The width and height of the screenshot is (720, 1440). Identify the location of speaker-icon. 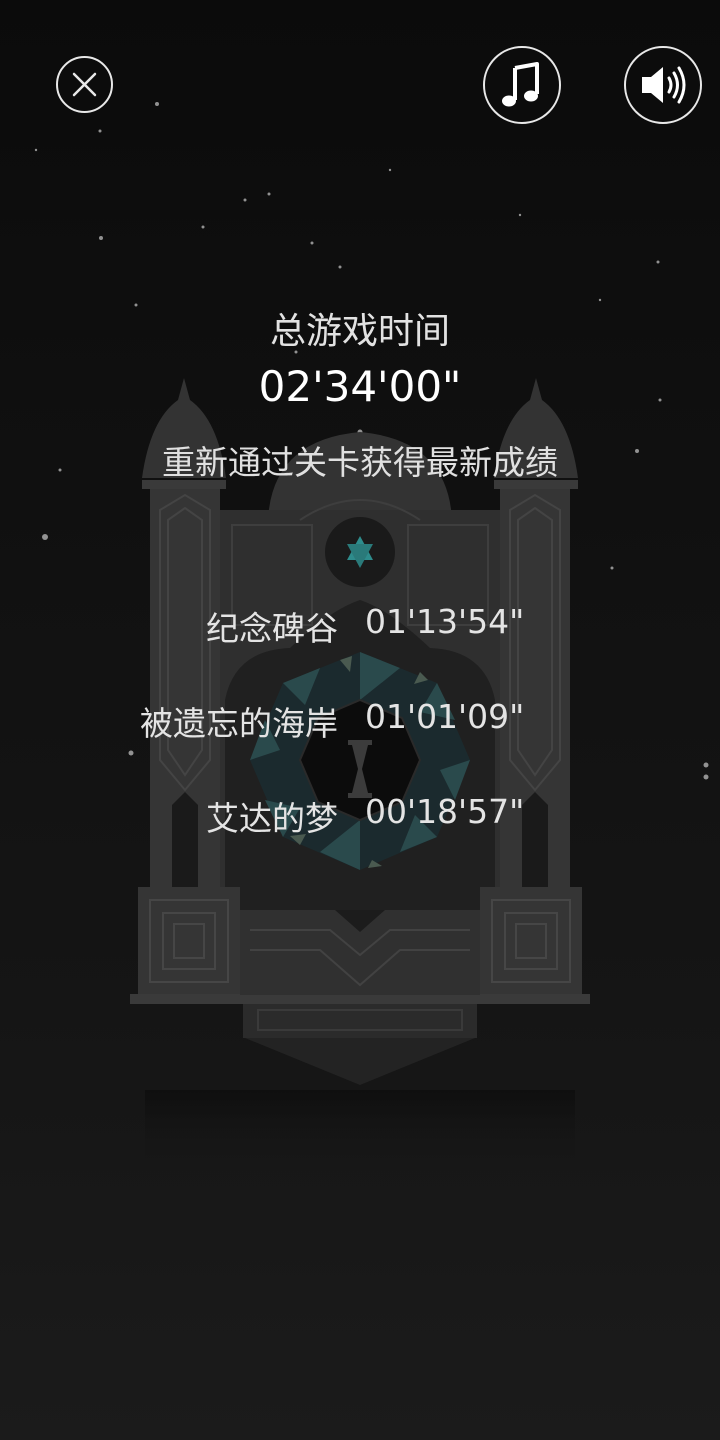
(664, 85).